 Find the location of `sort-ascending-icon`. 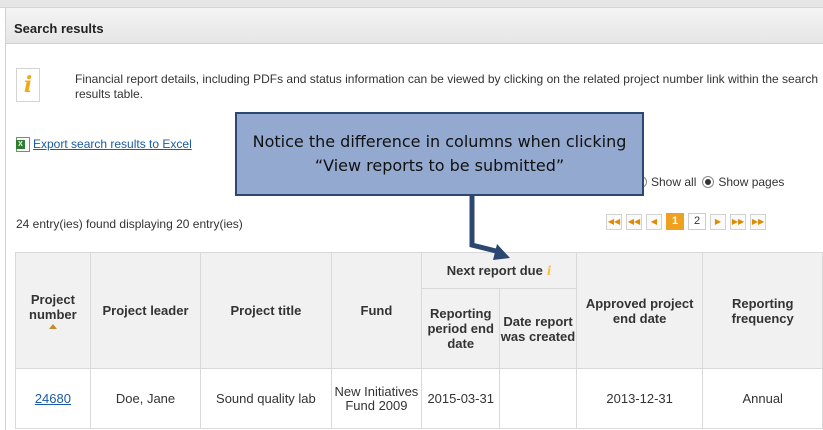

sort-ascending-icon is located at coordinates (52, 326).